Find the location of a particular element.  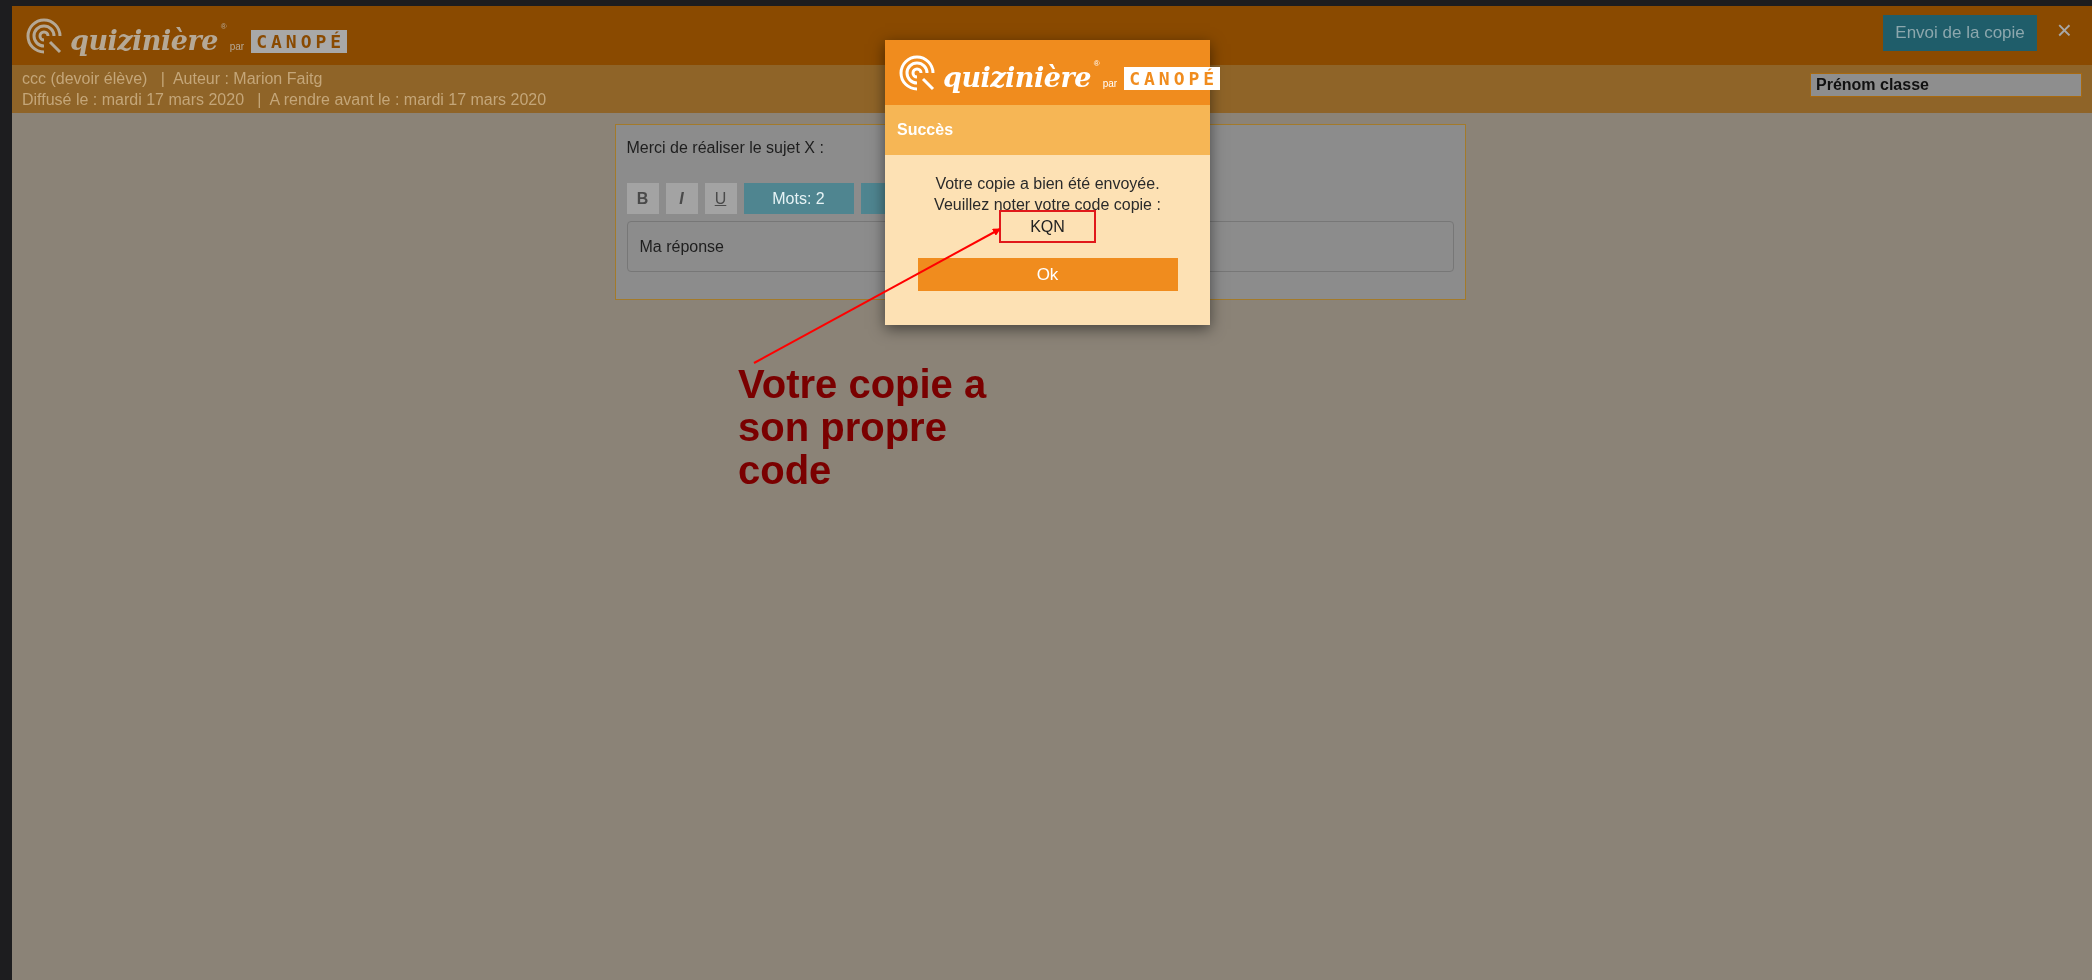

dialog-message: Votre copie a bien été envoyée. is located at coordinates (1047, 184).